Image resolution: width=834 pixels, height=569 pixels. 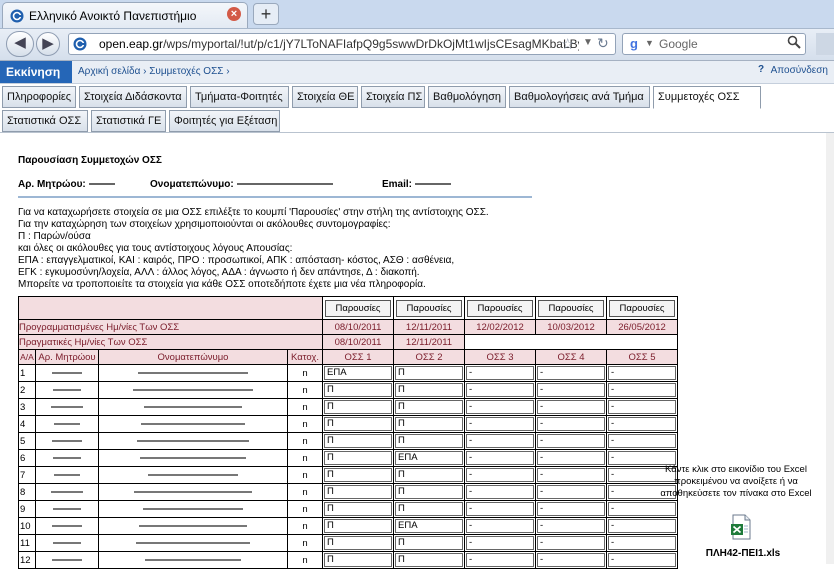 What do you see at coordinates (224, 121) in the screenshot?
I see `tab-students-for-exam: Φοιτητές για Εξέταση` at bounding box center [224, 121].